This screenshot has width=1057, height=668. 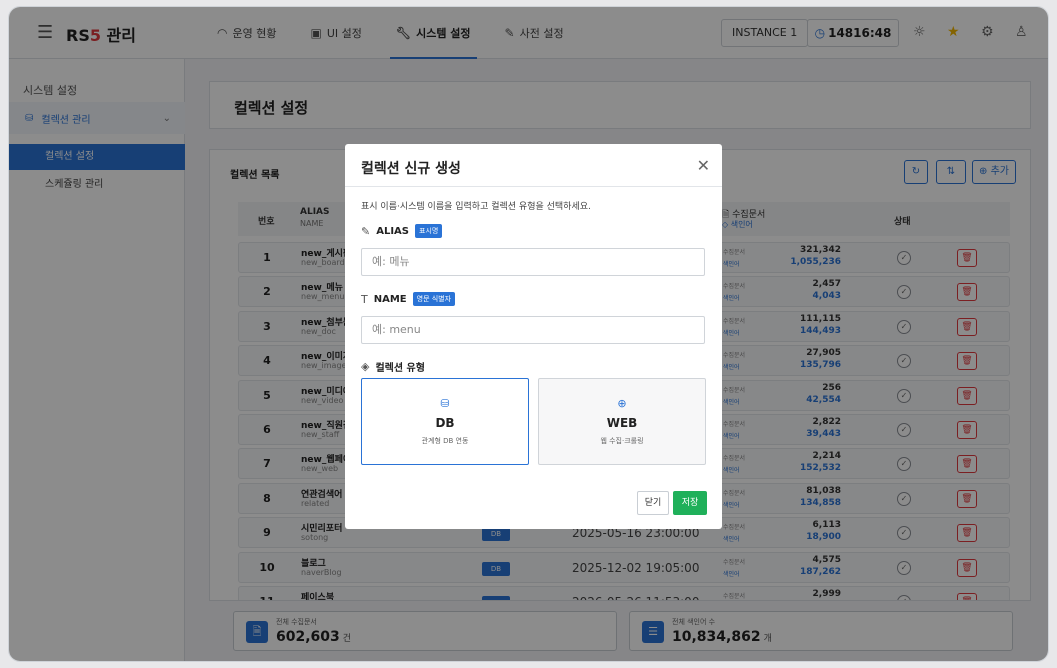 I want to click on modal-description: 표시 이름·시스템 이름을 입력하고 컬렉션 유형을 선택하세요., so click(x=476, y=207).